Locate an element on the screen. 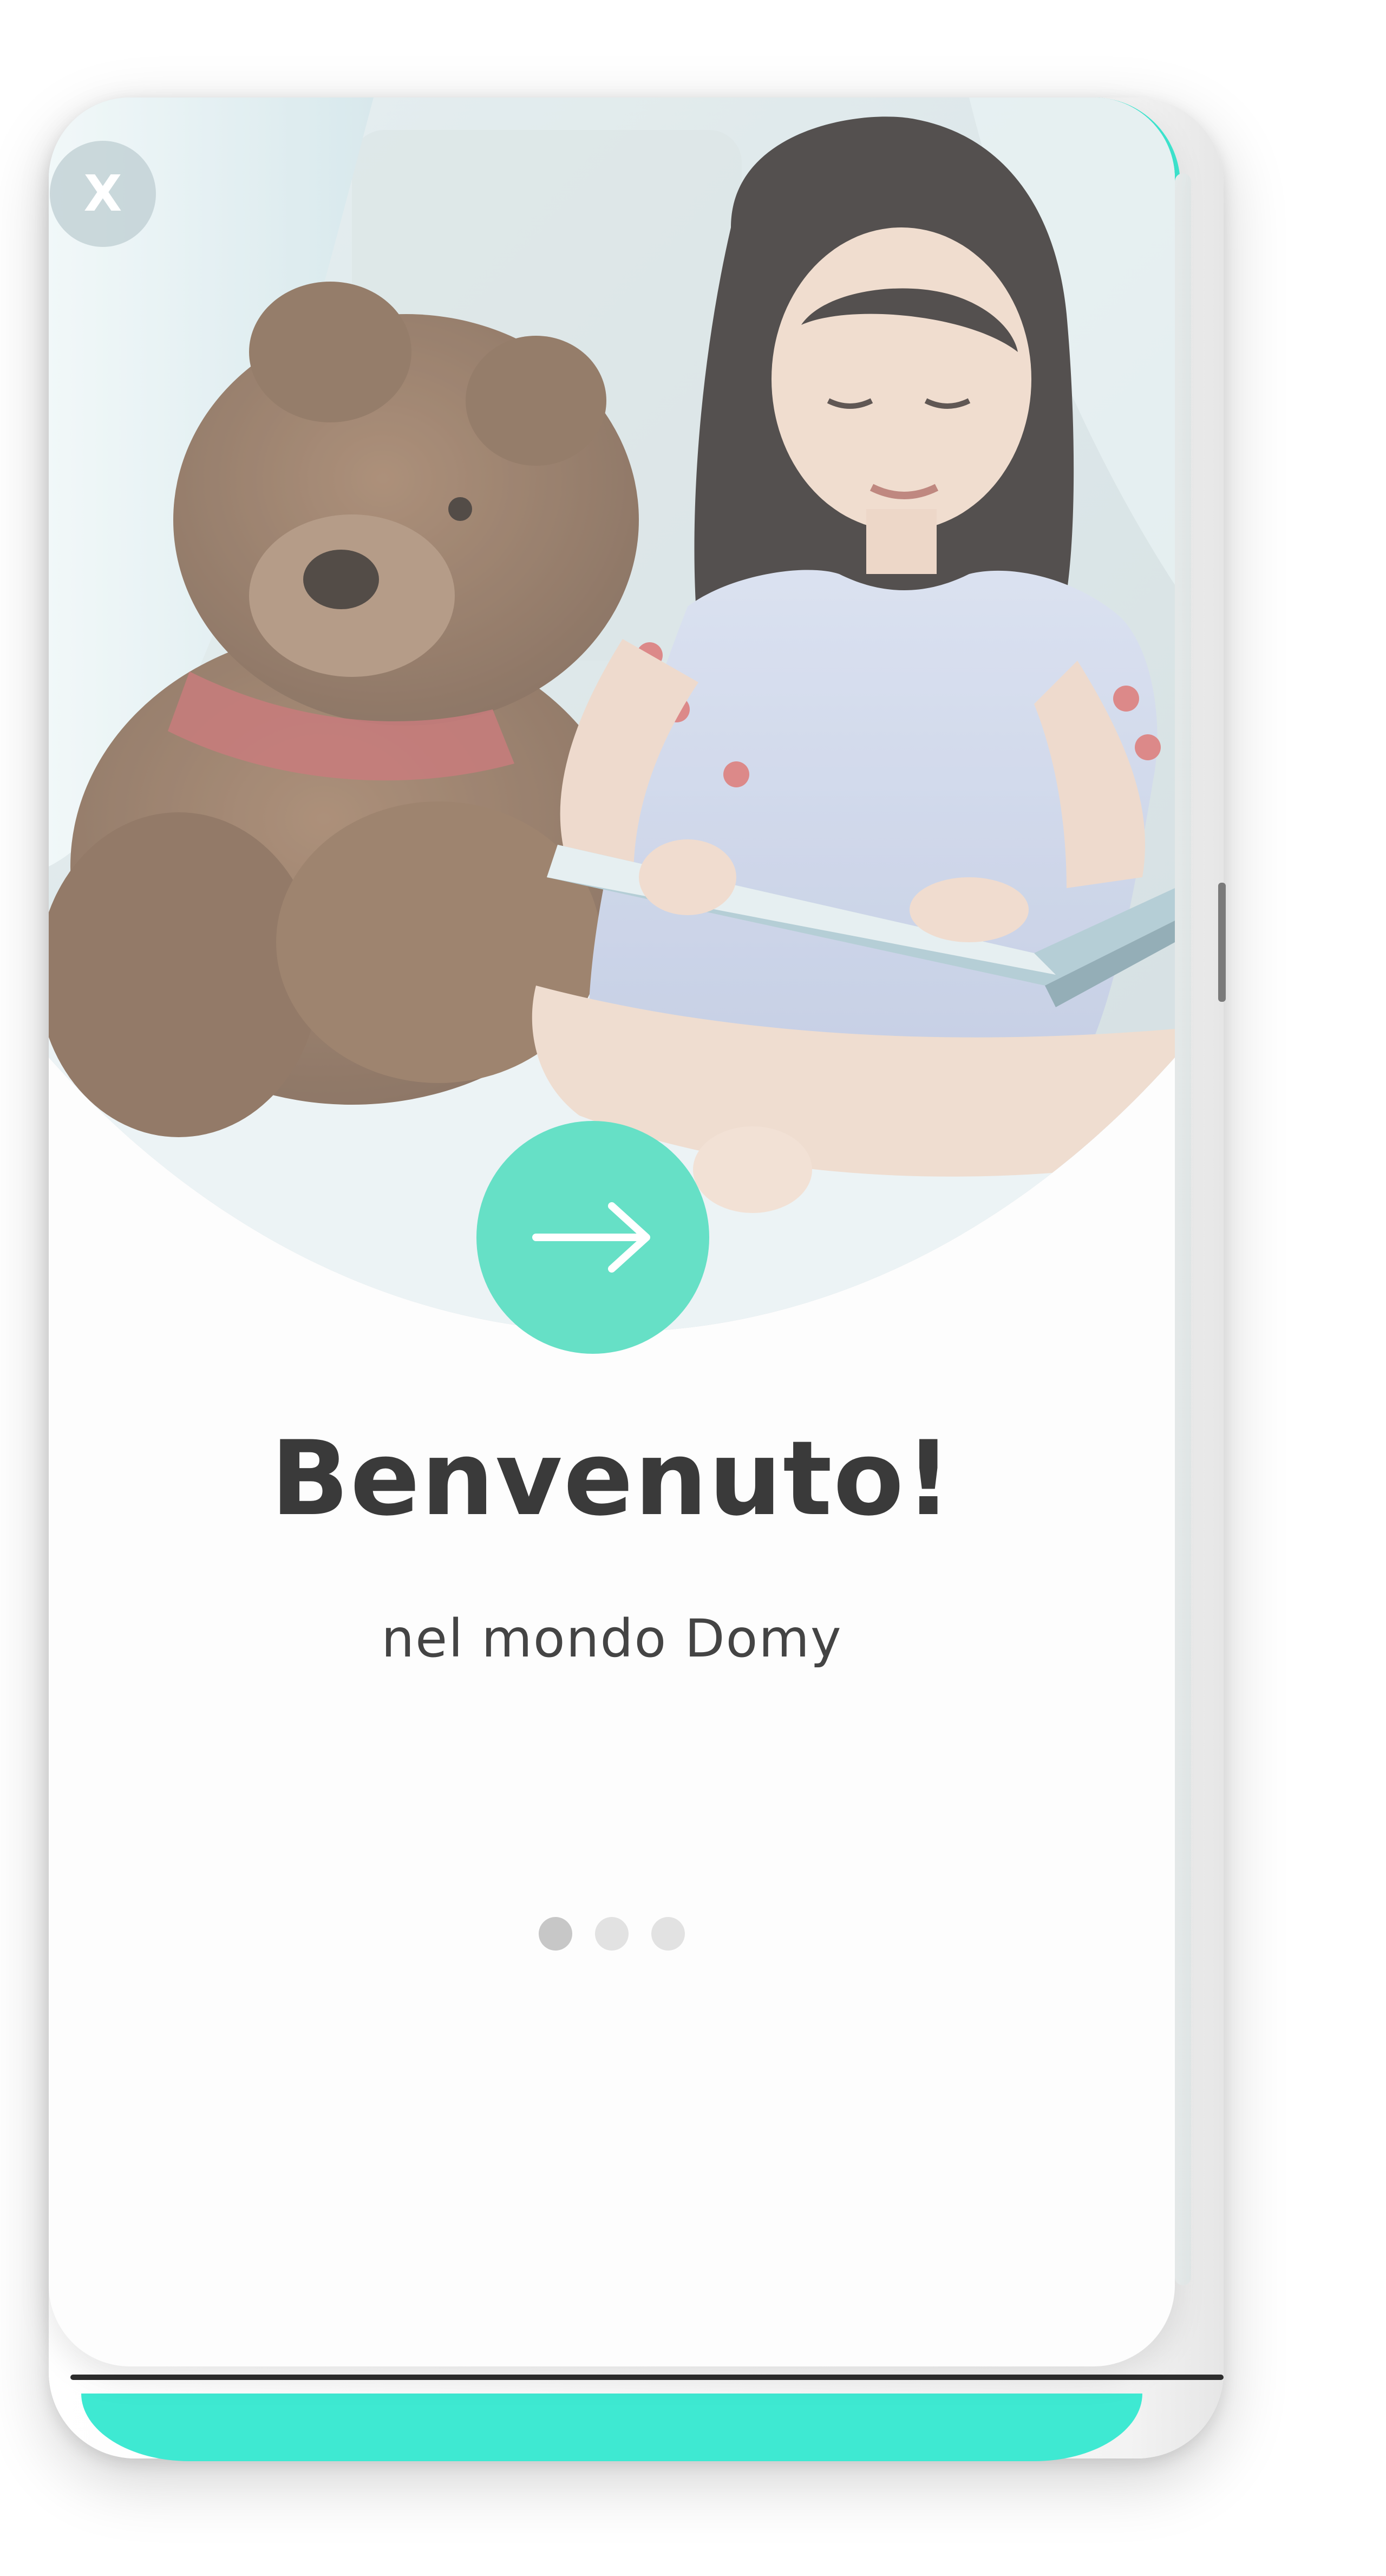 Image resolution: width=1386 pixels, height=2576 pixels. close-button: X is located at coordinates (103, 194).